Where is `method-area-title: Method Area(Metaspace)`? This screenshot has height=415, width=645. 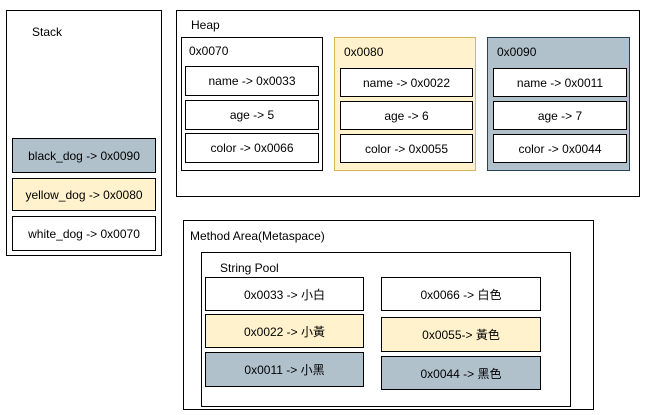 method-area-title: Method Area(Metaspace) is located at coordinates (257, 236).